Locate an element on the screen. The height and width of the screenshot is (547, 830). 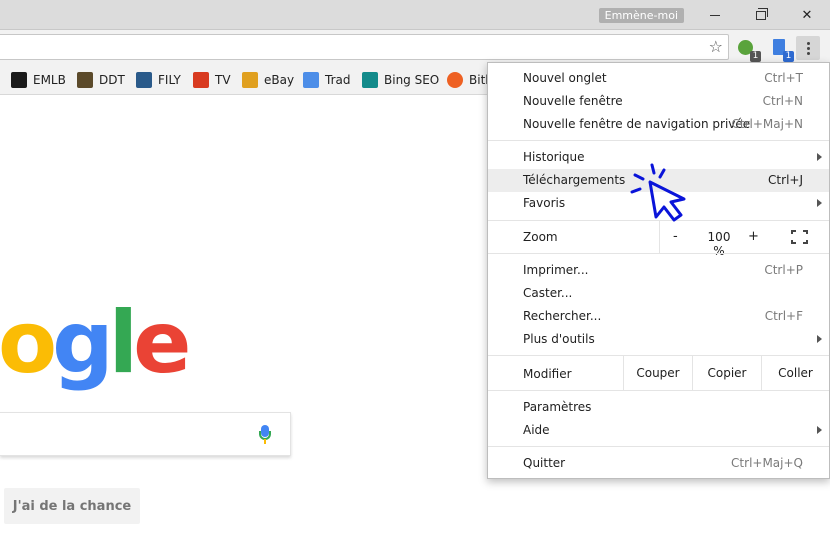
menu-item-settings: Paramètres is located at coordinates (658, 407).